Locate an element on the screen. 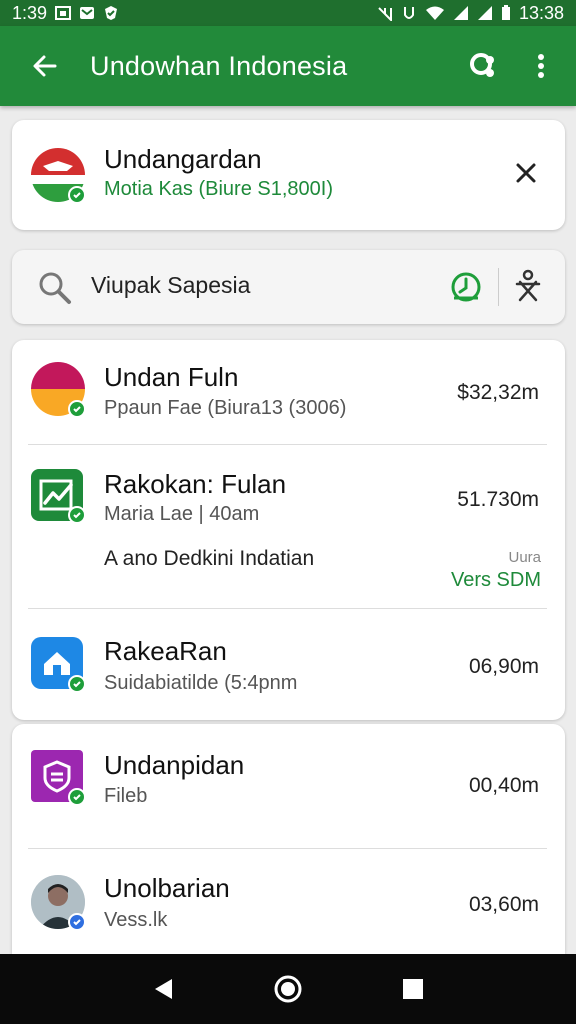 The height and width of the screenshot is (1024, 576). search-input: Viupak Sapesia is located at coordinates (170, 285).